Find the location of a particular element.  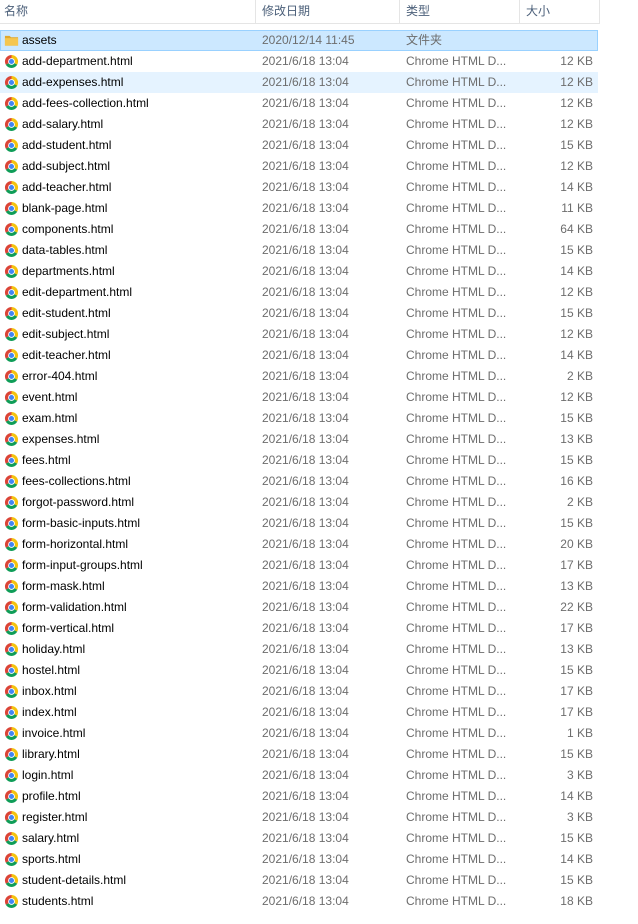

column-header-type: 类型 is located at coordinates (460, 11).